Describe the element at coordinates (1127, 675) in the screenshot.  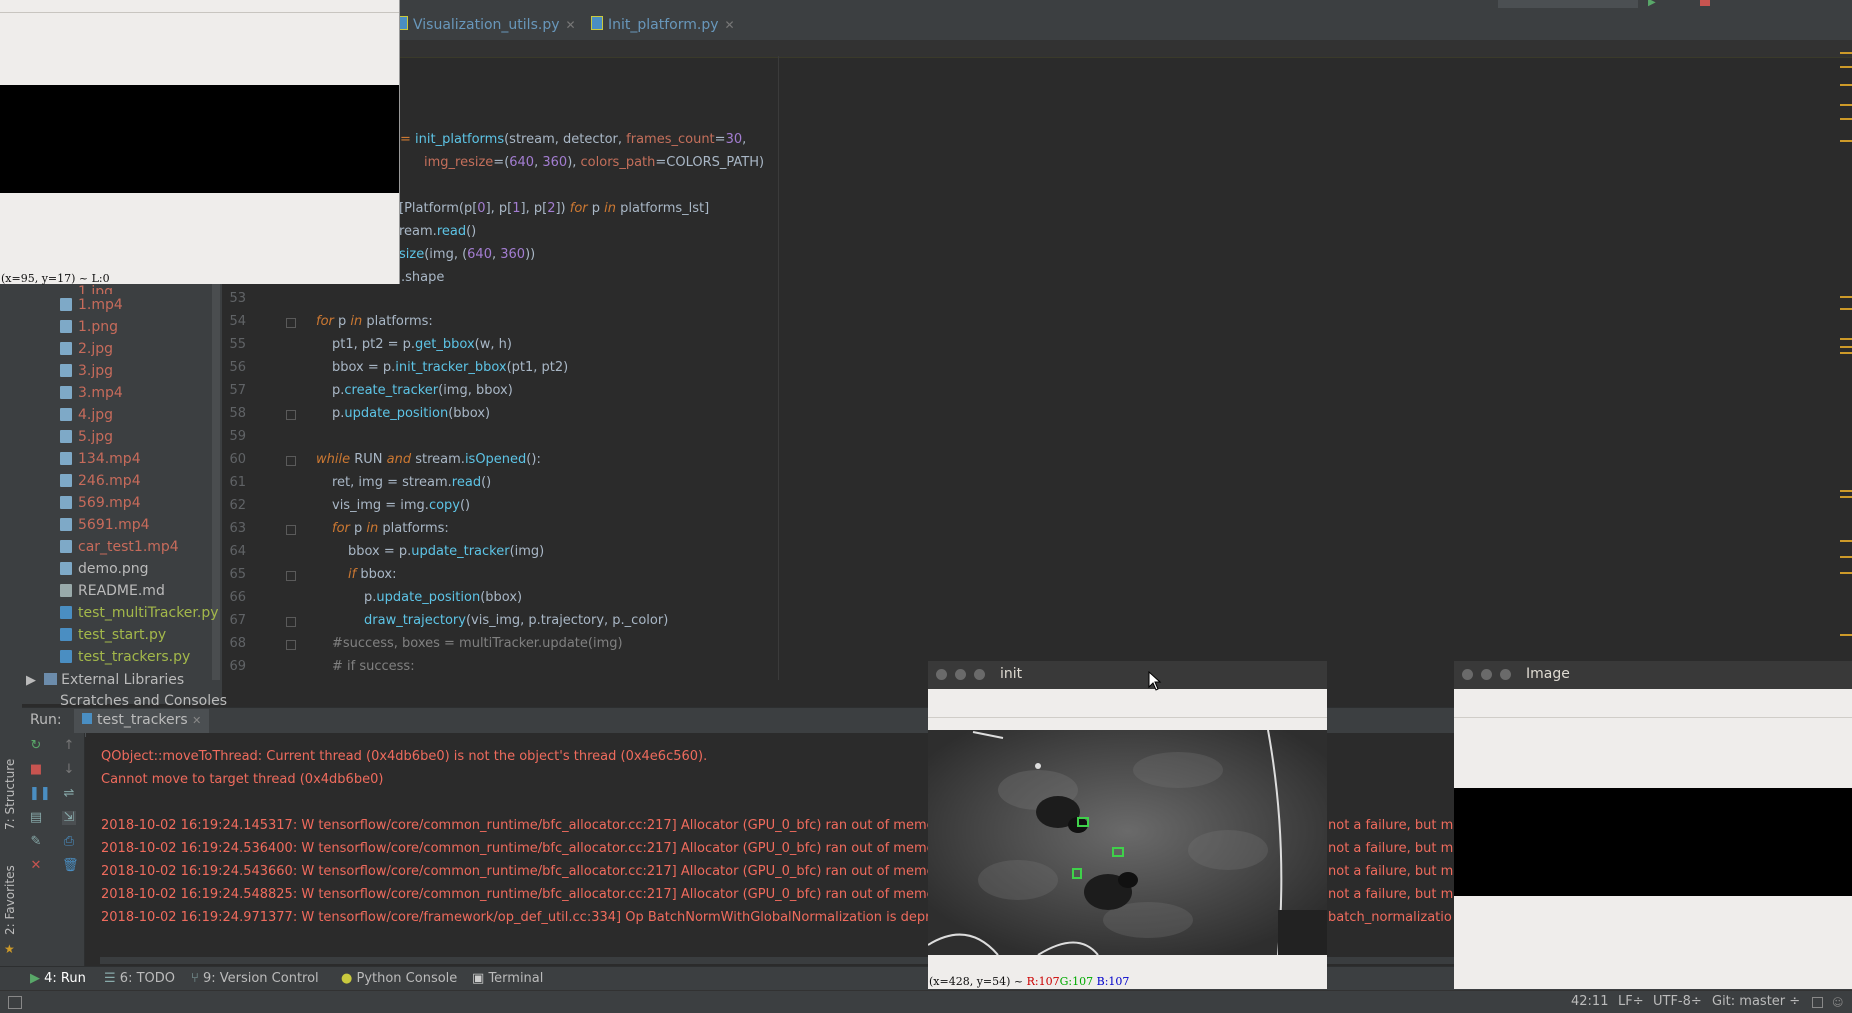
I see `window-titlebar: init` at that location.